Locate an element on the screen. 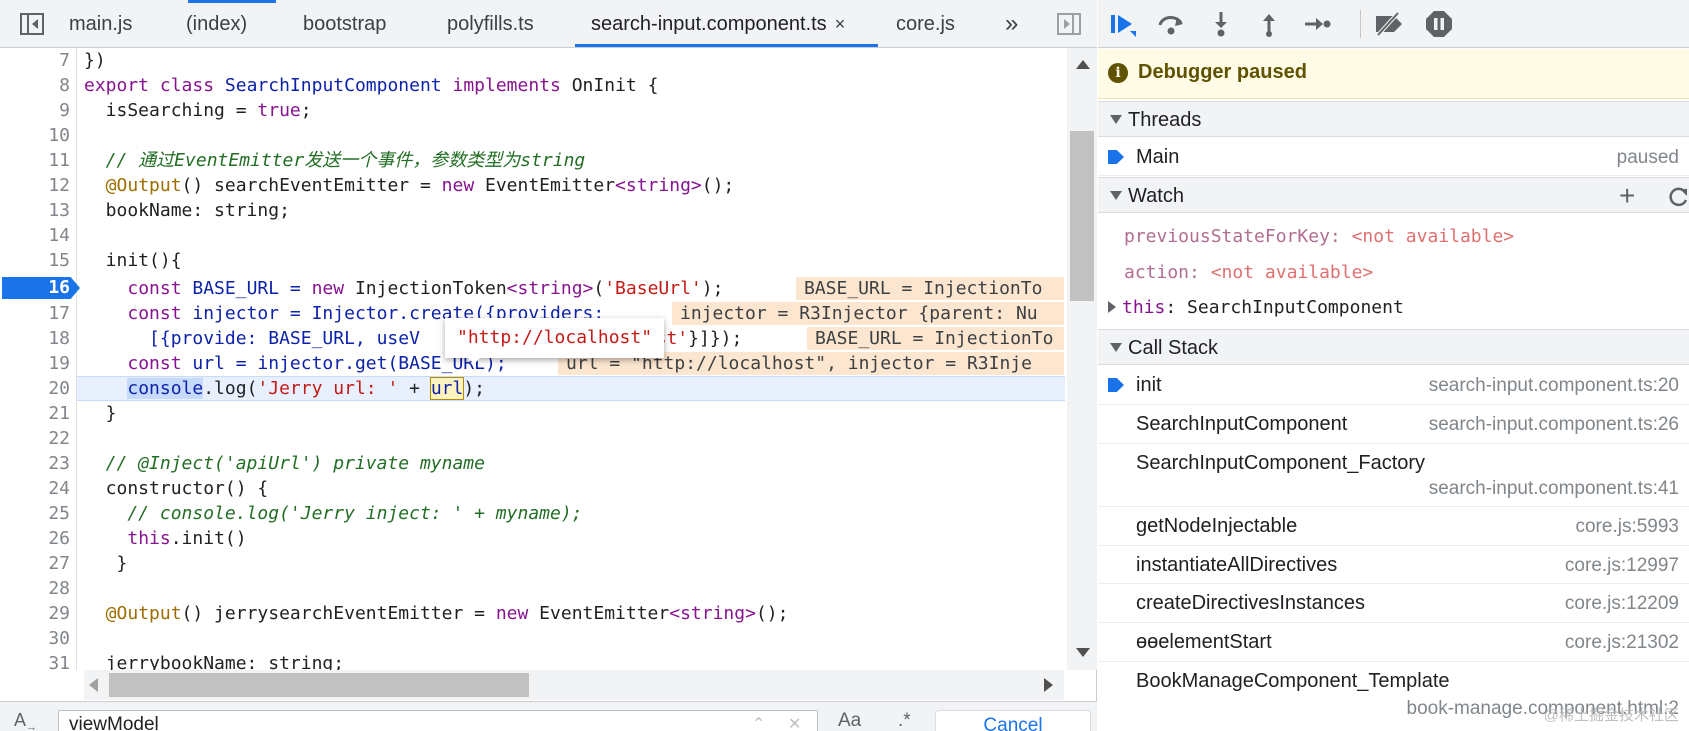 Image resolution: width=1689 pixels, height=731 pixels. frame-name: init is located at coordinates (1149, 385).